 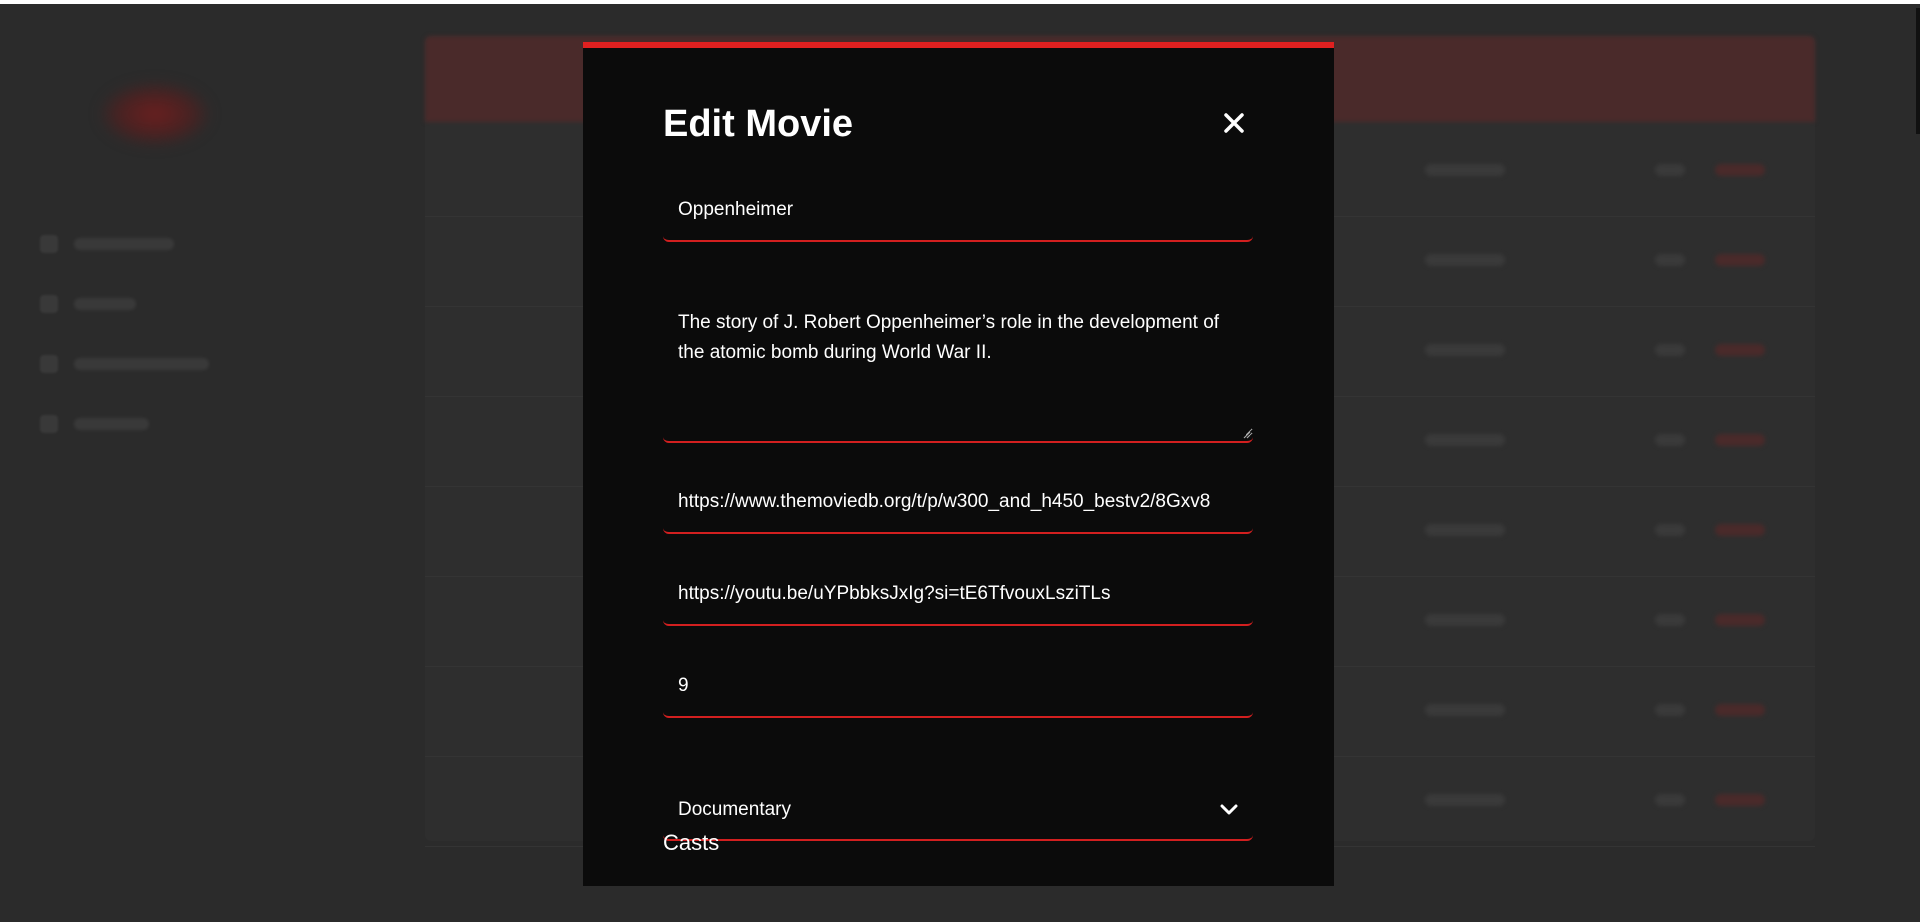 What do you see at coordinates (958, 811) in the screenshot?
I see `genre-select: Documentary` at bounding box center [958, 811].